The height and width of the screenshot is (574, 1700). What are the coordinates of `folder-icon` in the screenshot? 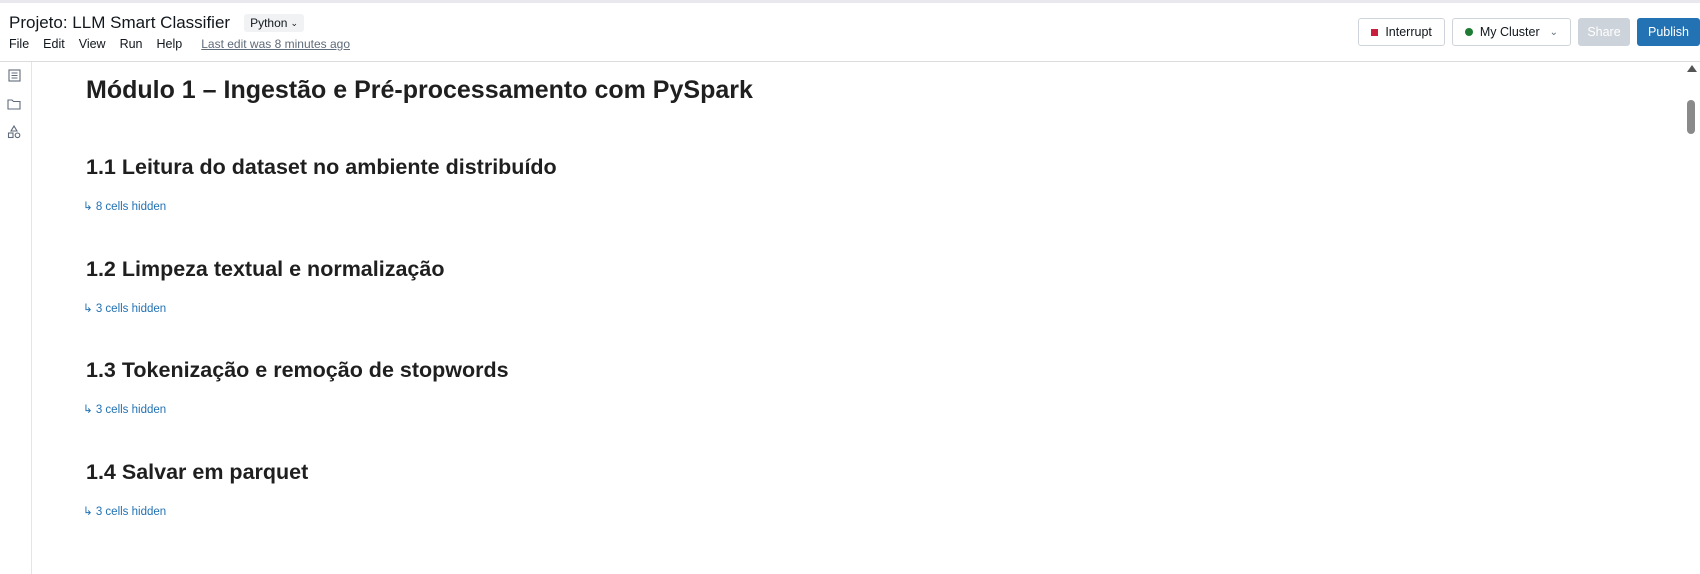 It's located at (14, 104).